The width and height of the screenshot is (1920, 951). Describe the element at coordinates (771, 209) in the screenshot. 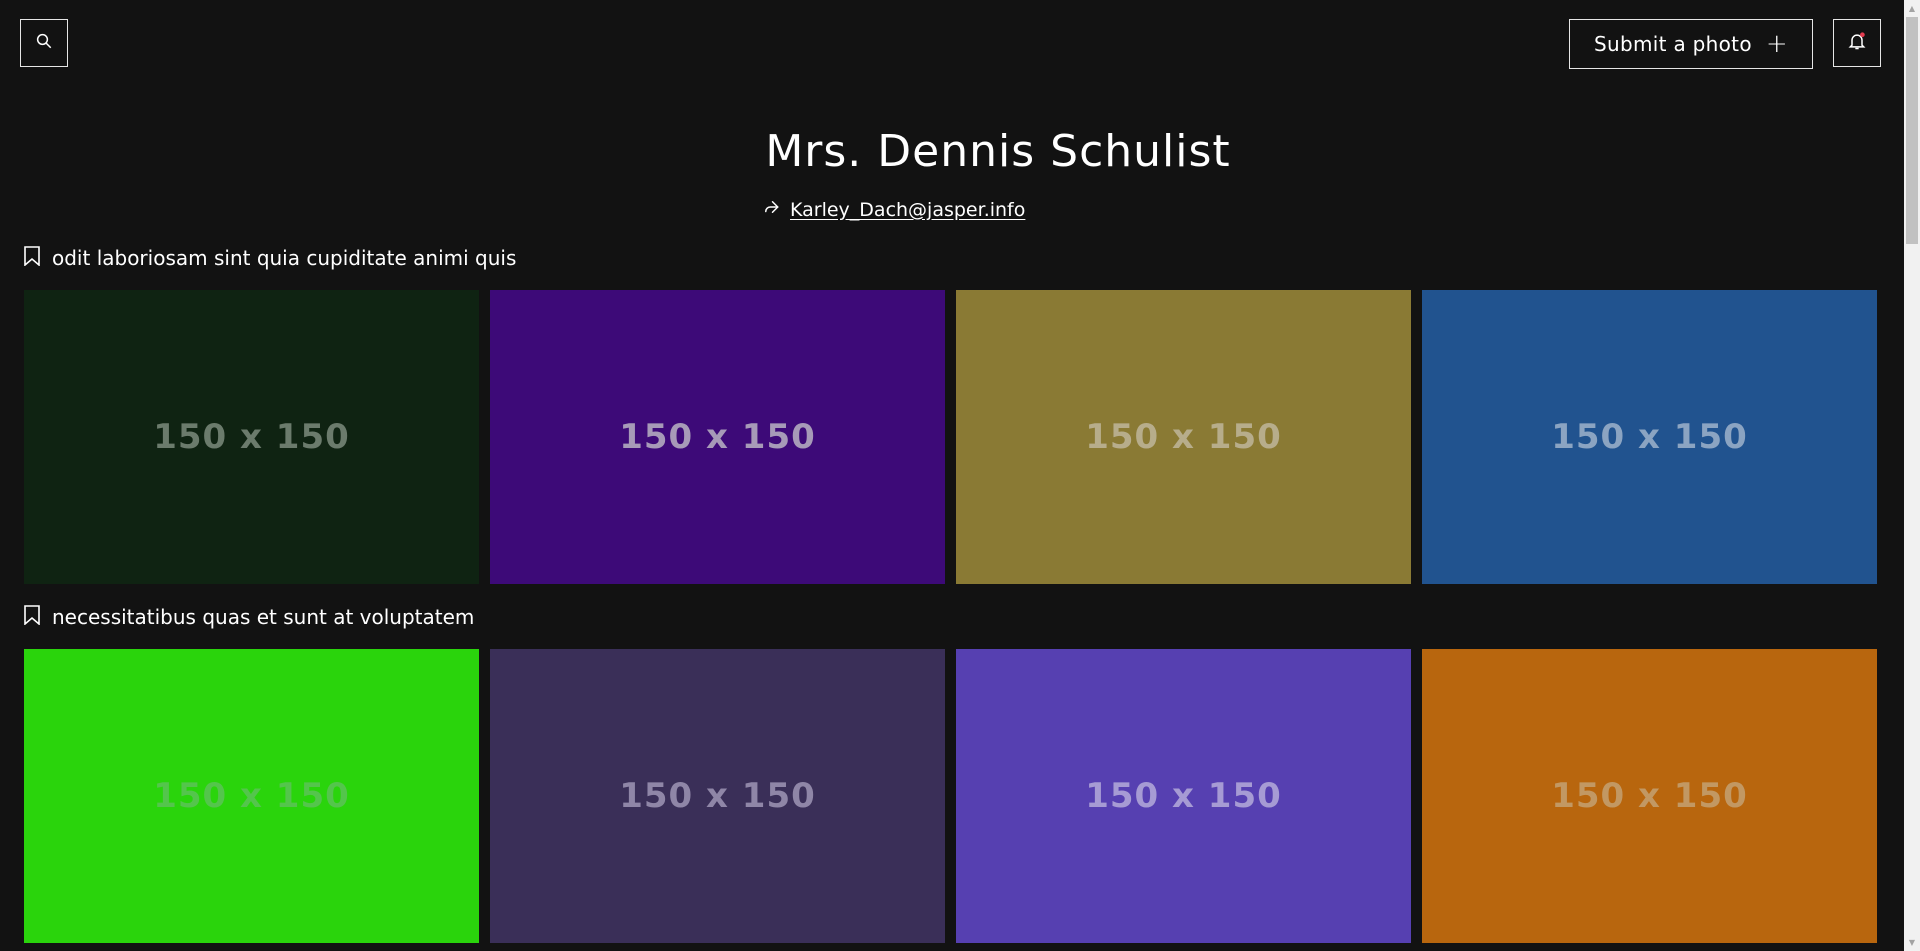

I see `share-arrow-icon` at that location.